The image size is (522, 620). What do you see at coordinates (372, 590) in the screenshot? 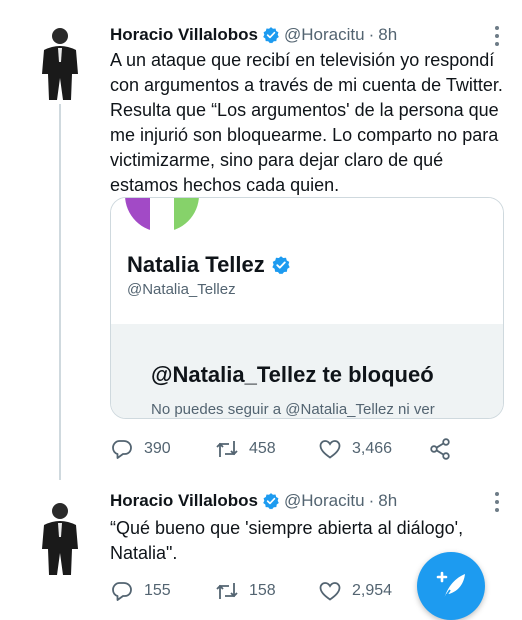
I see `like-count: 2,954` at bounding box center [372, 590].